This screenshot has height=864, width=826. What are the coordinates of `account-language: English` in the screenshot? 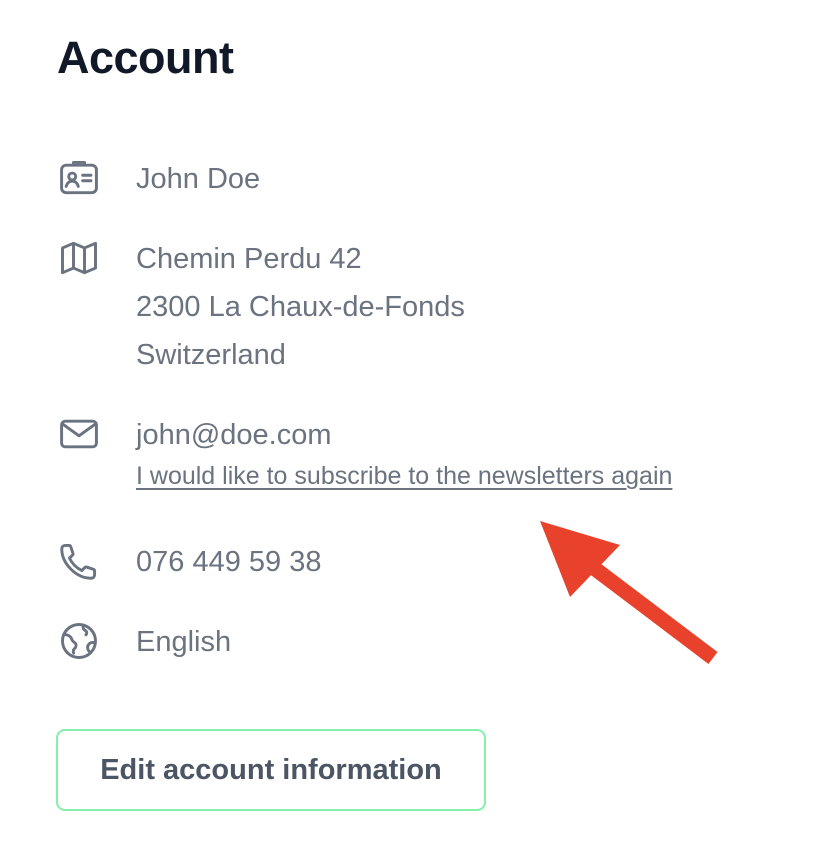 It's located at (184, 642).